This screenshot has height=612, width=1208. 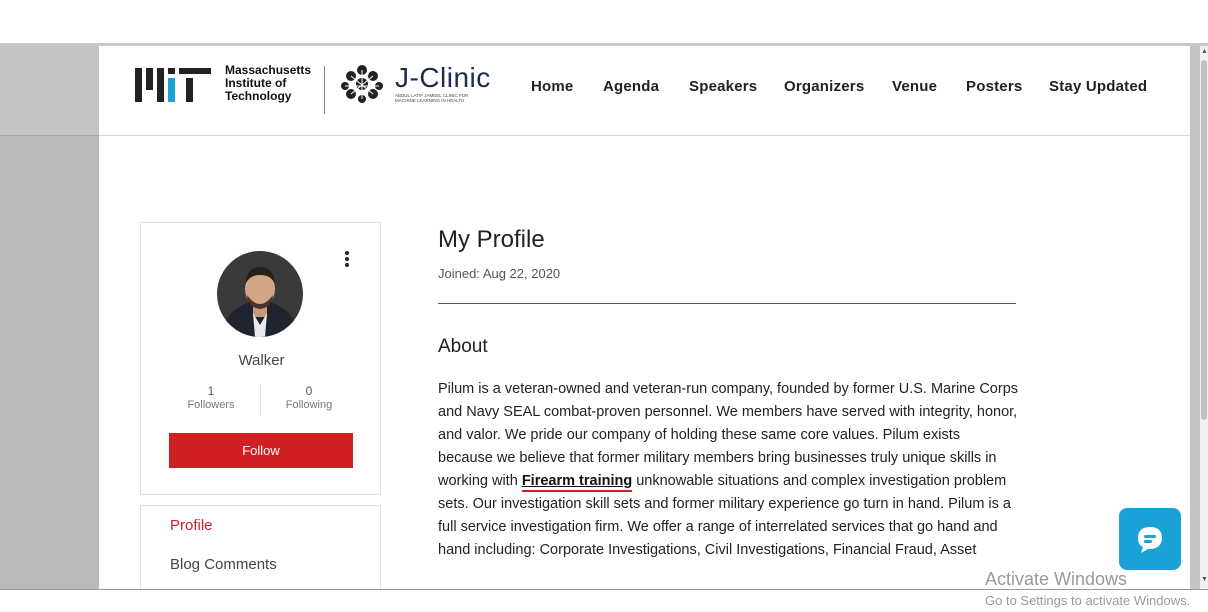 I want to click on chat-button, so click(x=1150, y=539).